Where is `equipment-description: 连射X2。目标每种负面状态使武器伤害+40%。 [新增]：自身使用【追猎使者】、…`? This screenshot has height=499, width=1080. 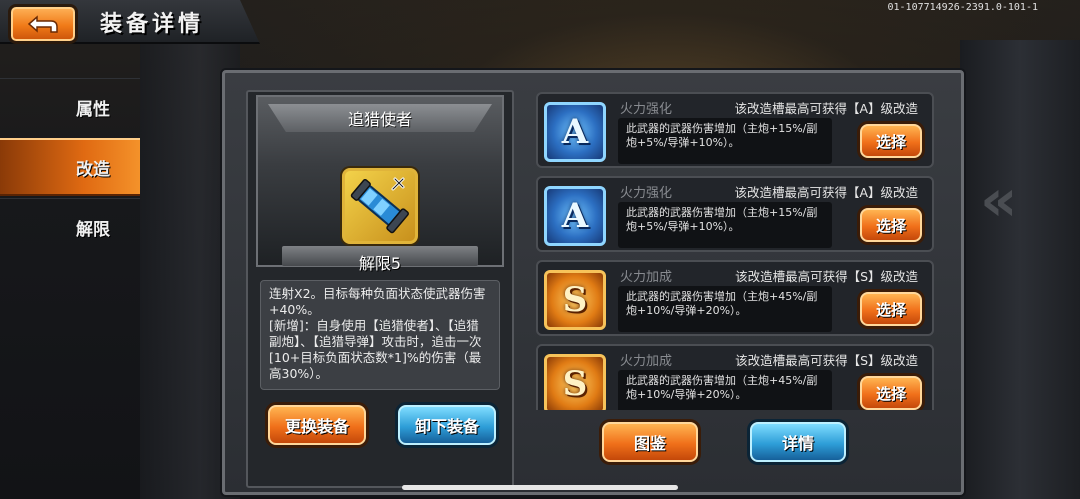 equipment-description: 连射X2。目标每种负面状态使武器伤害+40%。 [新增]：自身使用【追猎使者】、… is located at coordinates (380, 335).